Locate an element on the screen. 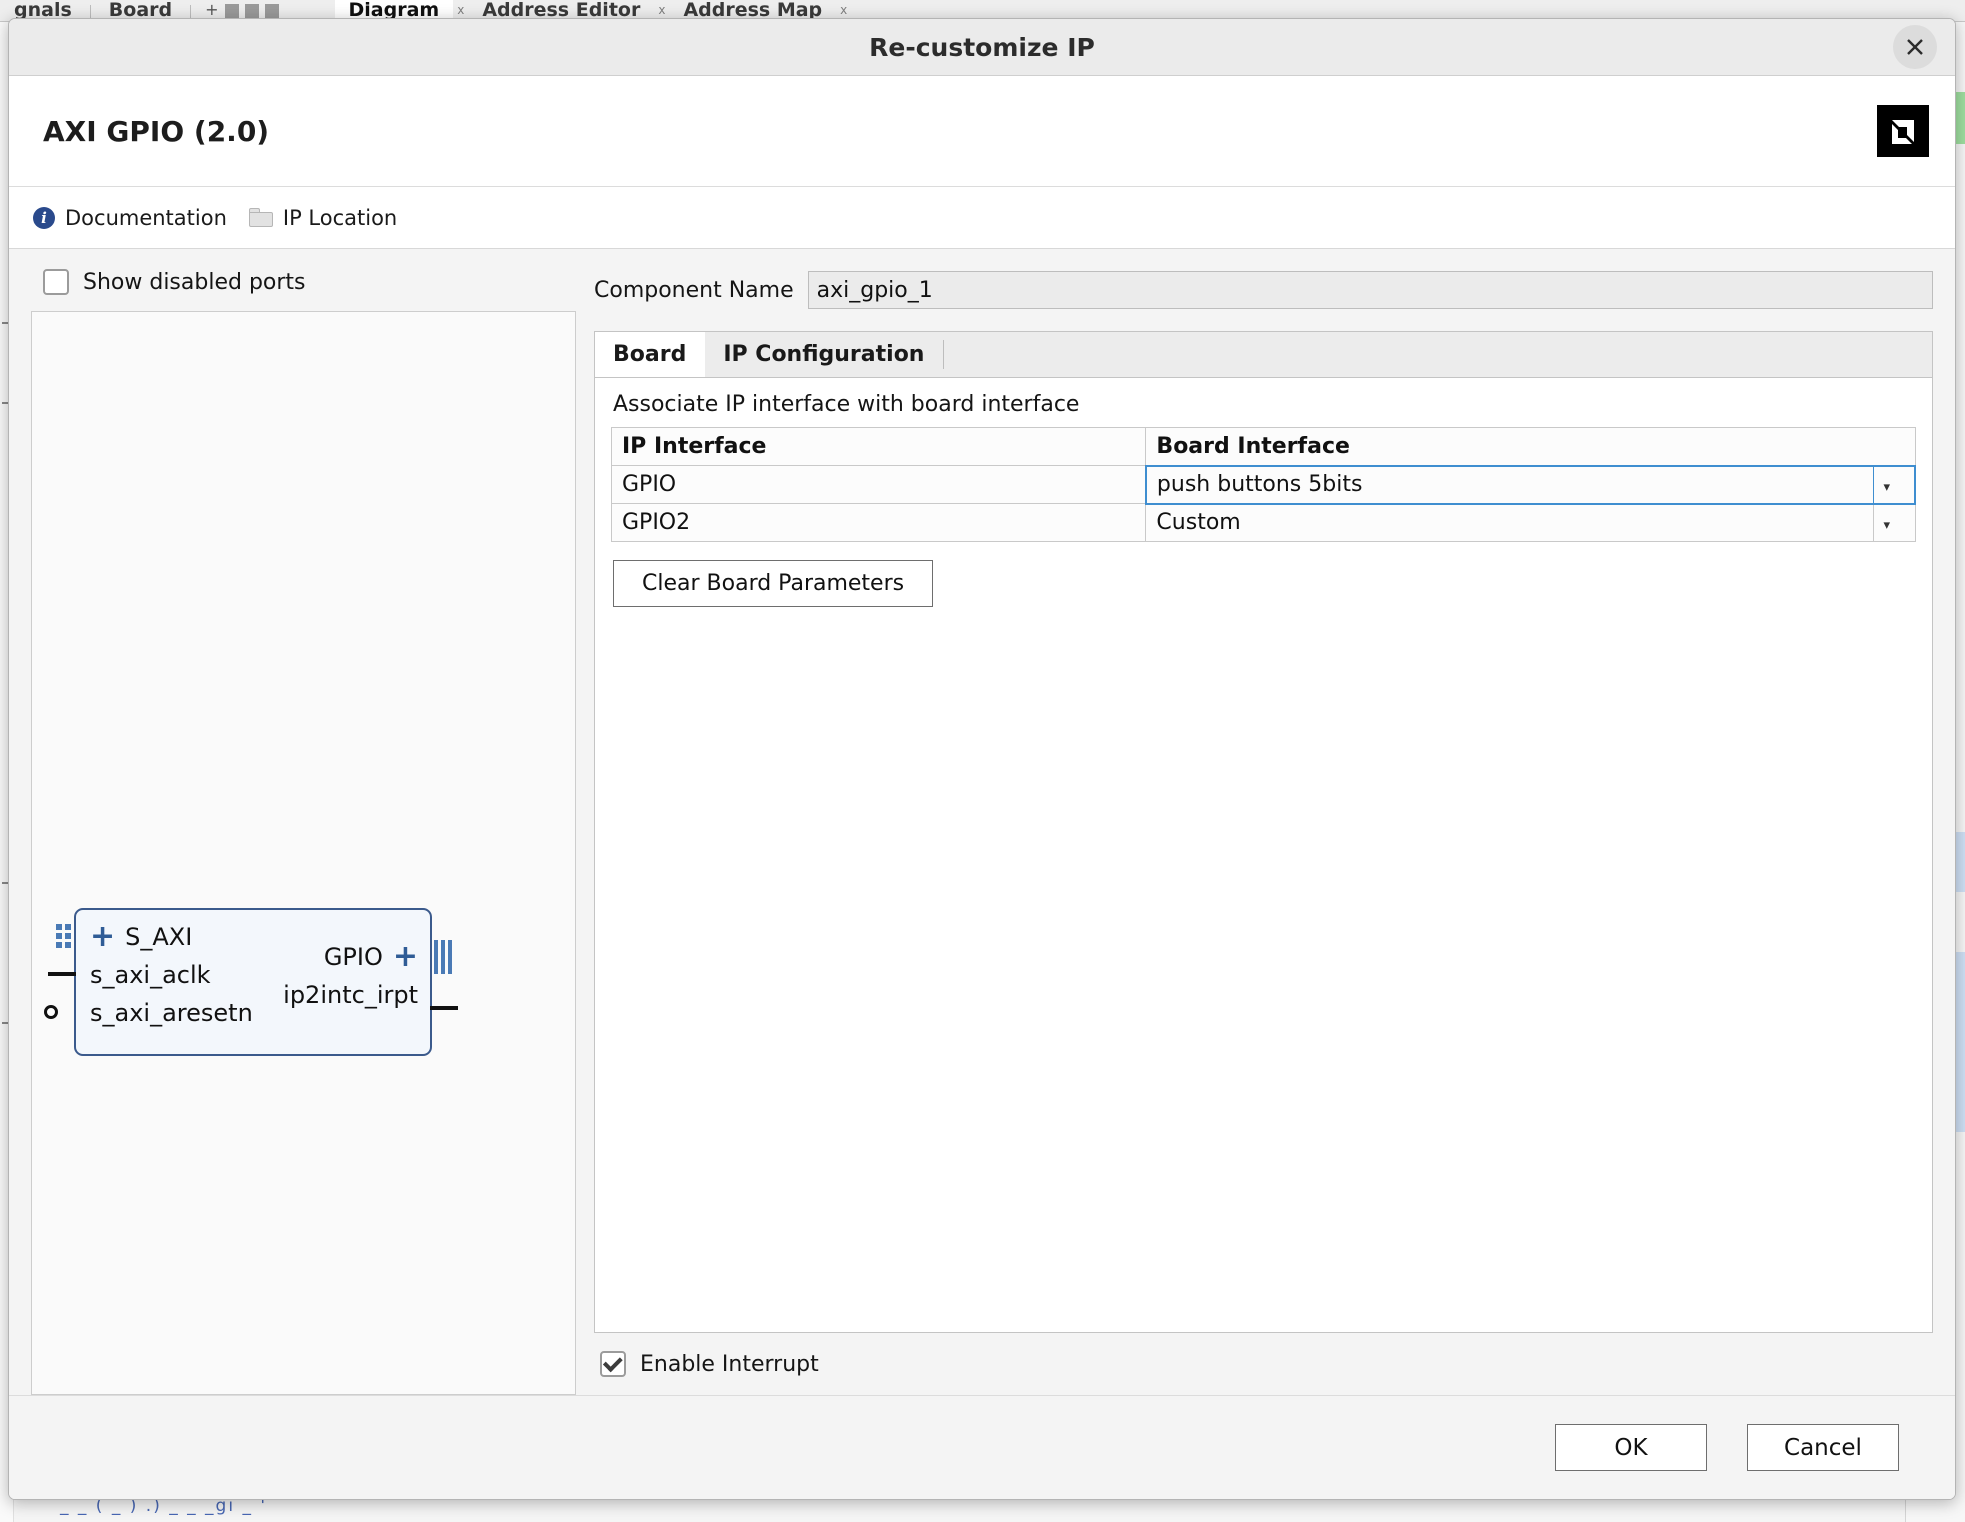  clear-board-parameters-button: Clear Board Parameters is located at coordinates (773, 583).